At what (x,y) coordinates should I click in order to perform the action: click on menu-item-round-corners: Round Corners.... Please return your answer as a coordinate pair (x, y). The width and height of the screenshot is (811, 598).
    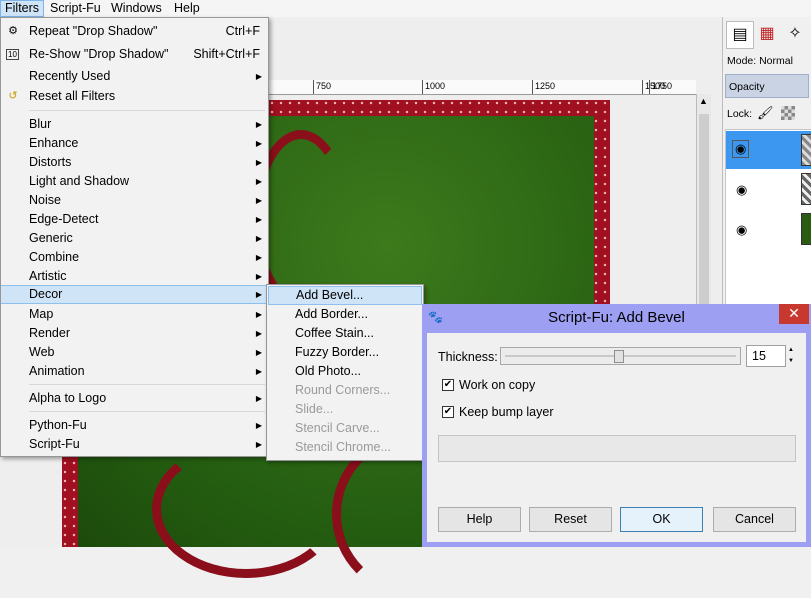
    Looking at the image, I should click on (345, 390).